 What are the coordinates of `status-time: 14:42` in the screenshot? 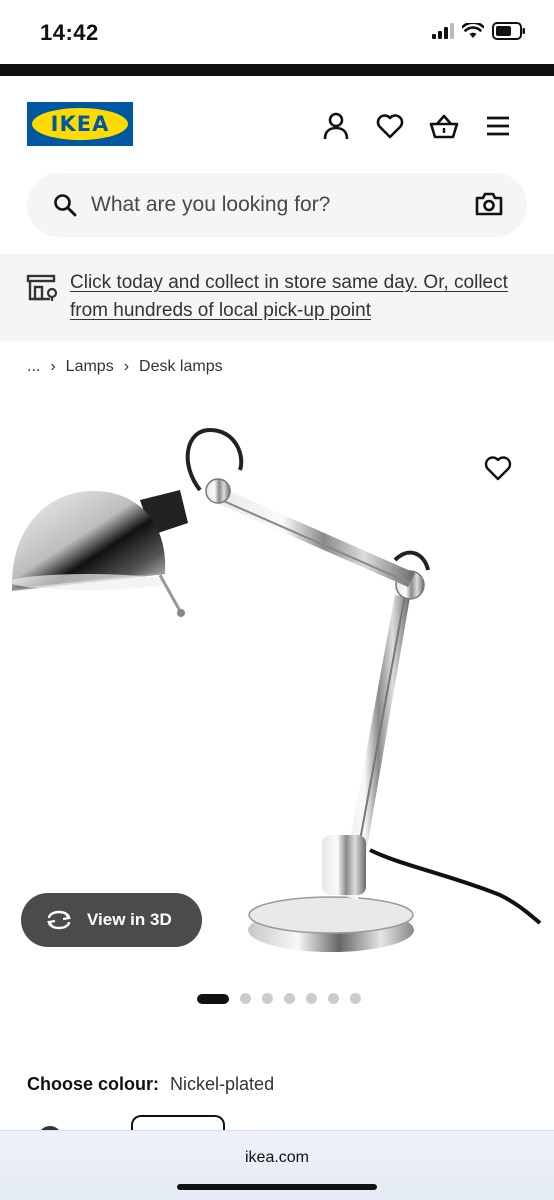 It's located at (69, 32).